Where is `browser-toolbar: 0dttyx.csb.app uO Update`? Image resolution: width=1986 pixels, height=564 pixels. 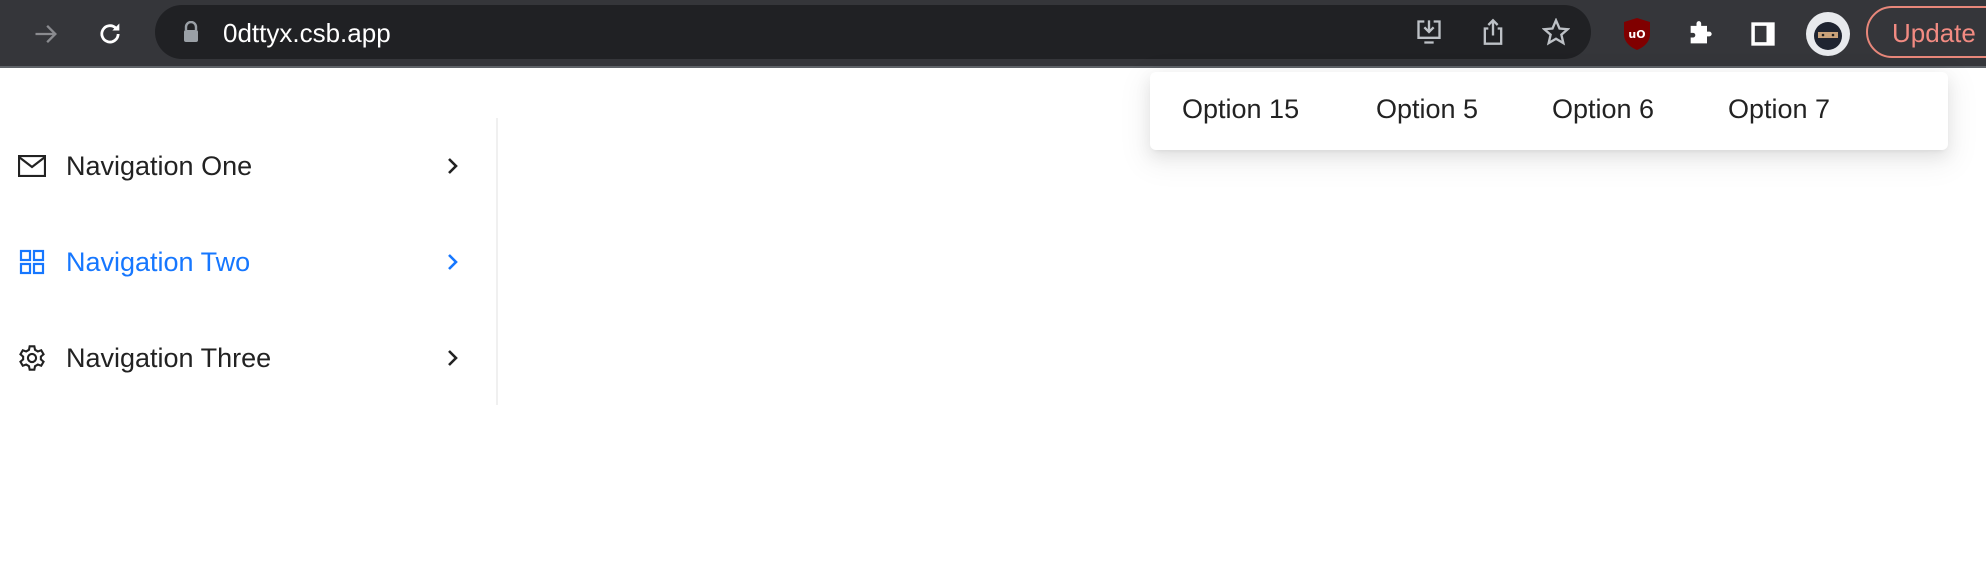
browser-toolbar: 0dttyx.csb.app uO Update is located at coordinates (993, 34).